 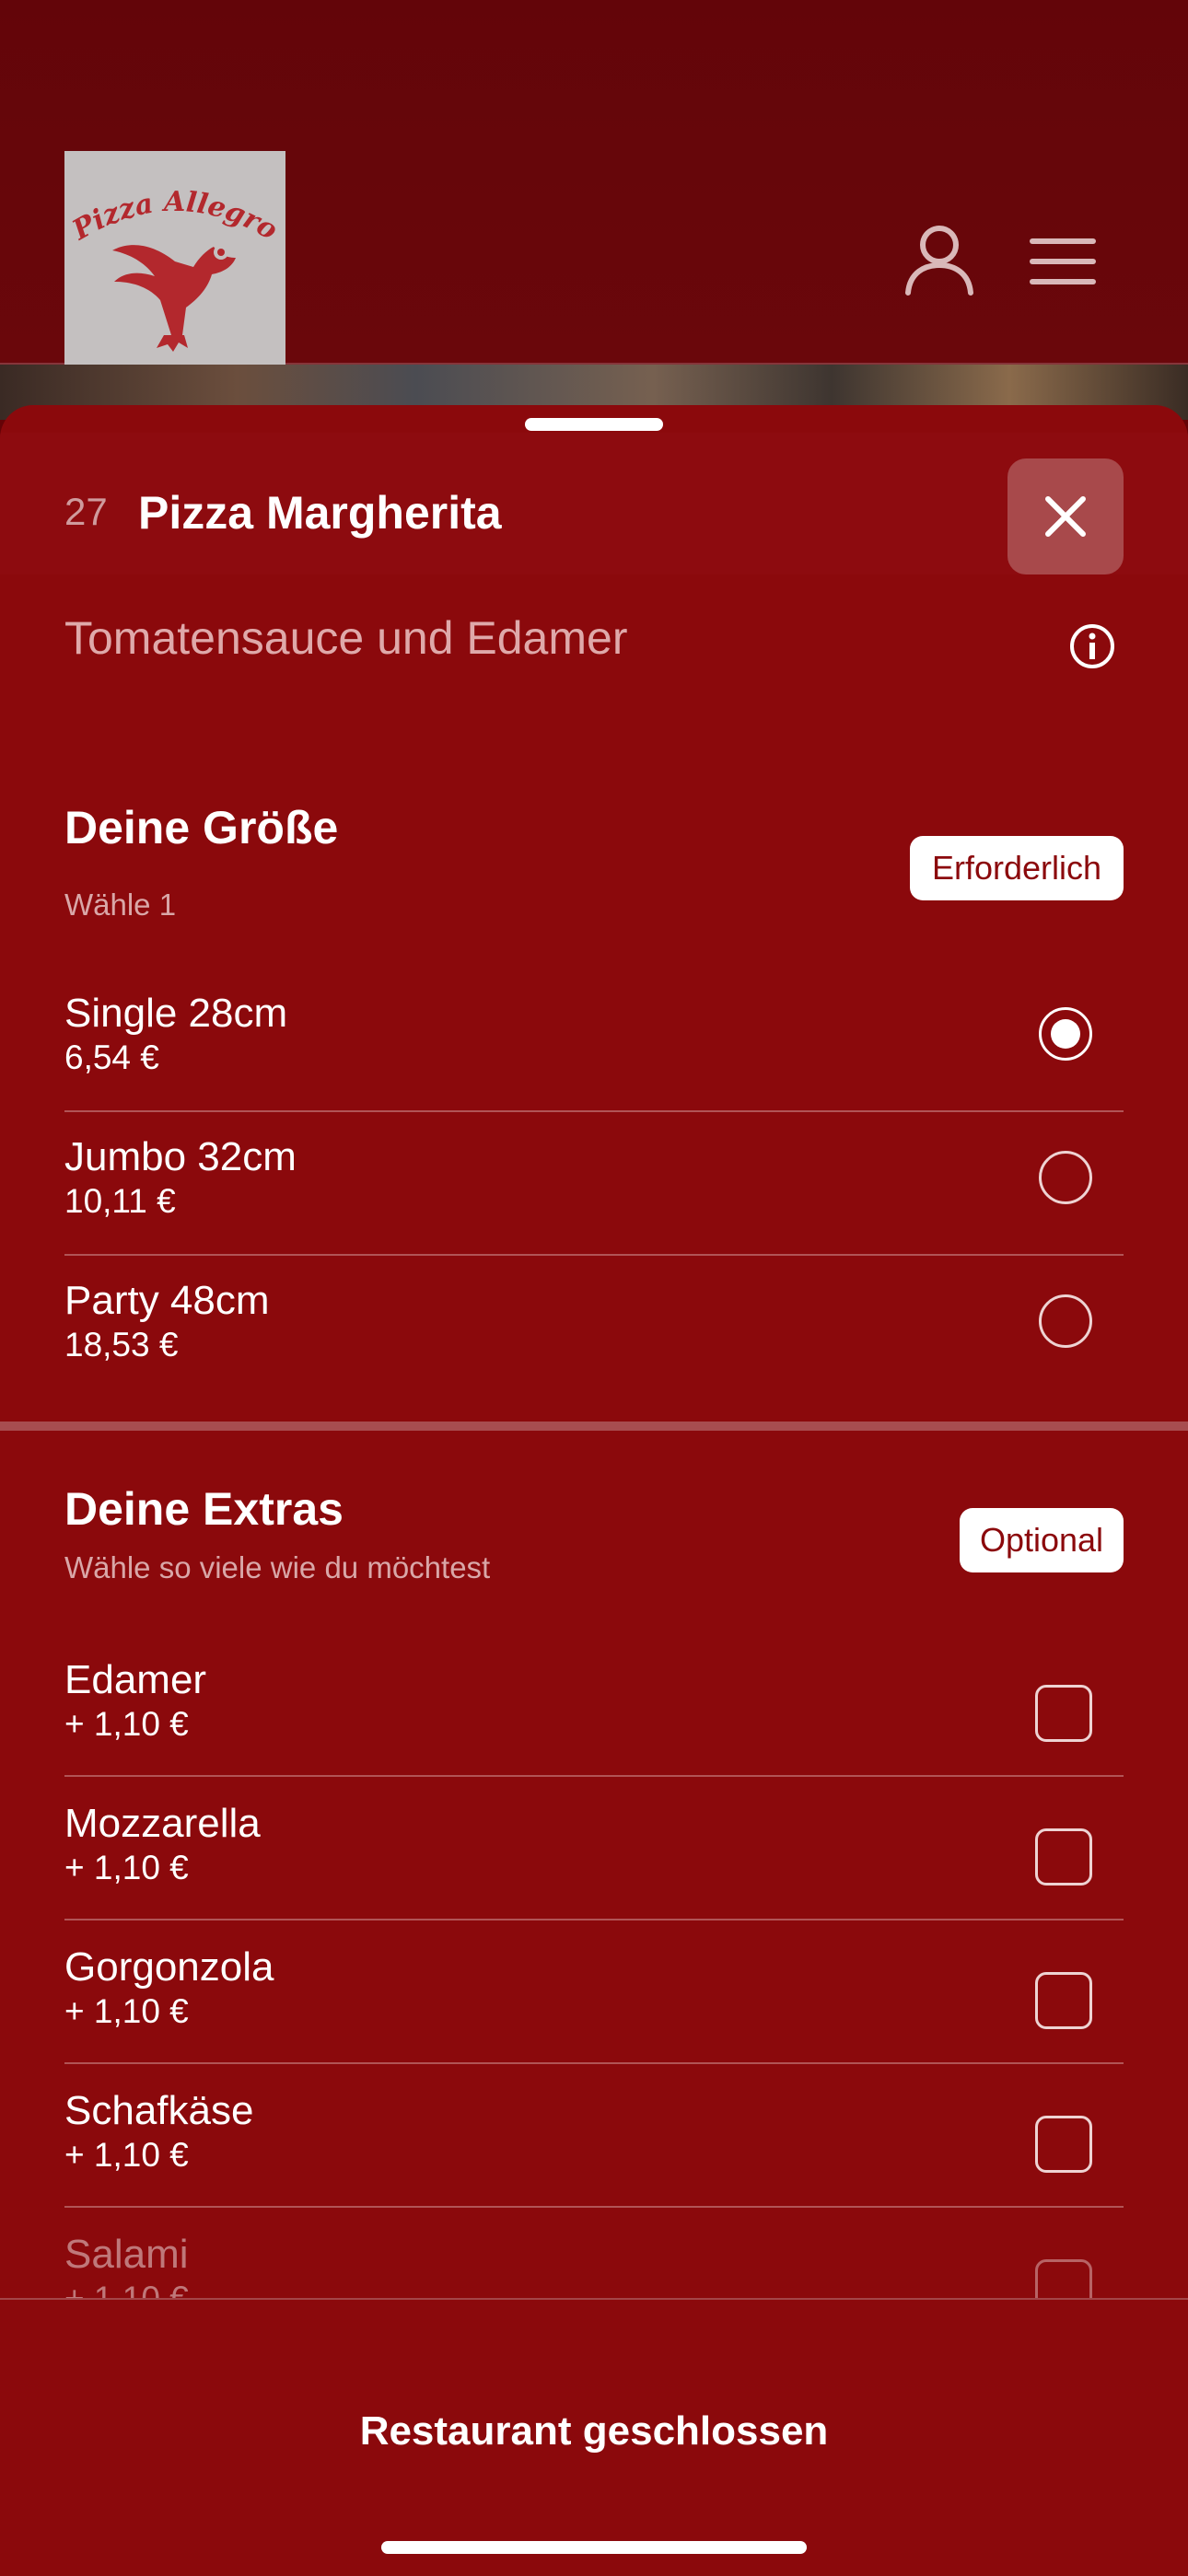 I want to click on option-price: 6,54 €, so click(x=111, y=1057).